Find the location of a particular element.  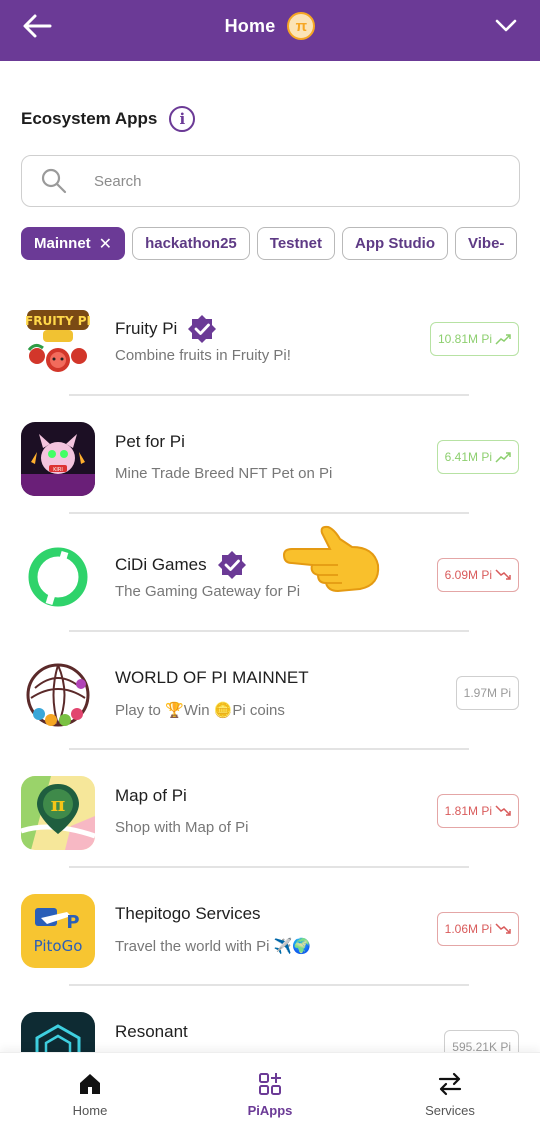

pi-coin-icon: π is located at coordinates (301, 26).